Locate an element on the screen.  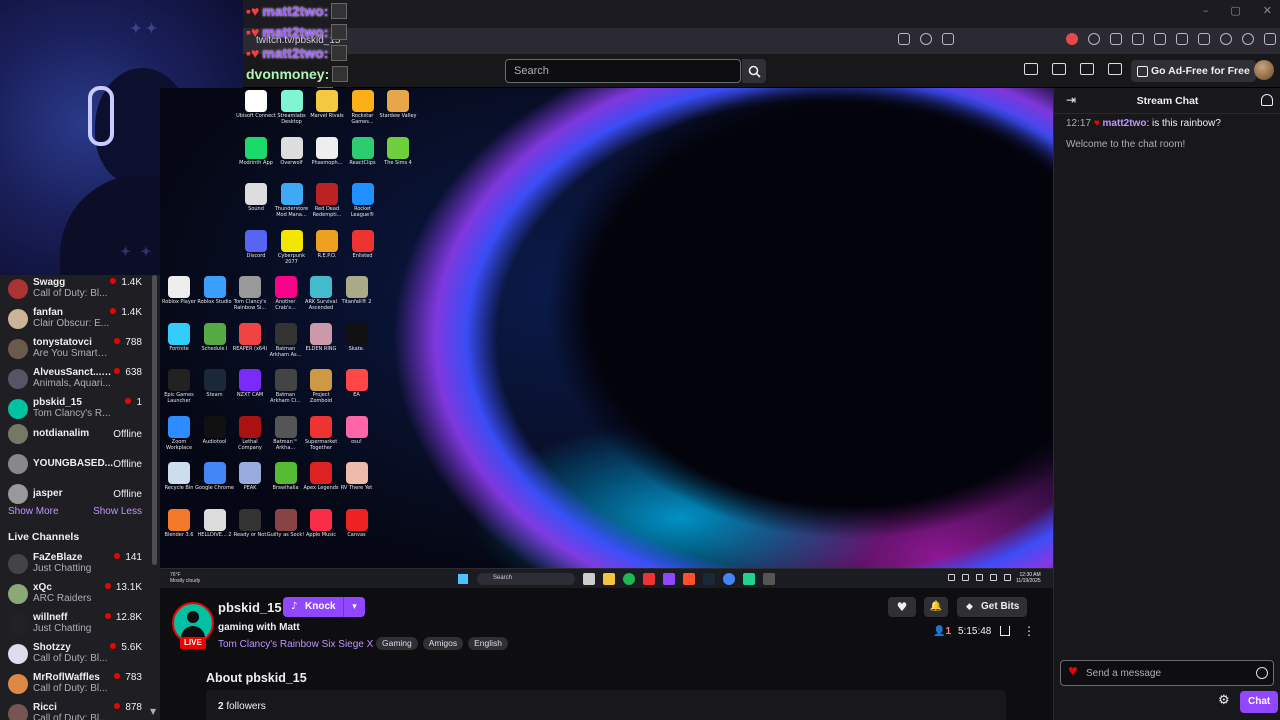
channel-name: pbskid_15 is located at coordinates (250, 607).